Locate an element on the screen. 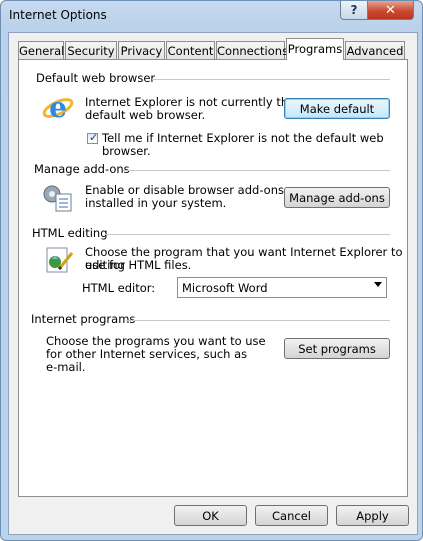 The height and width of the screenshot is (541, 423). internet-programs-text-line3: e-mail. is located at coordinates (66, 367).